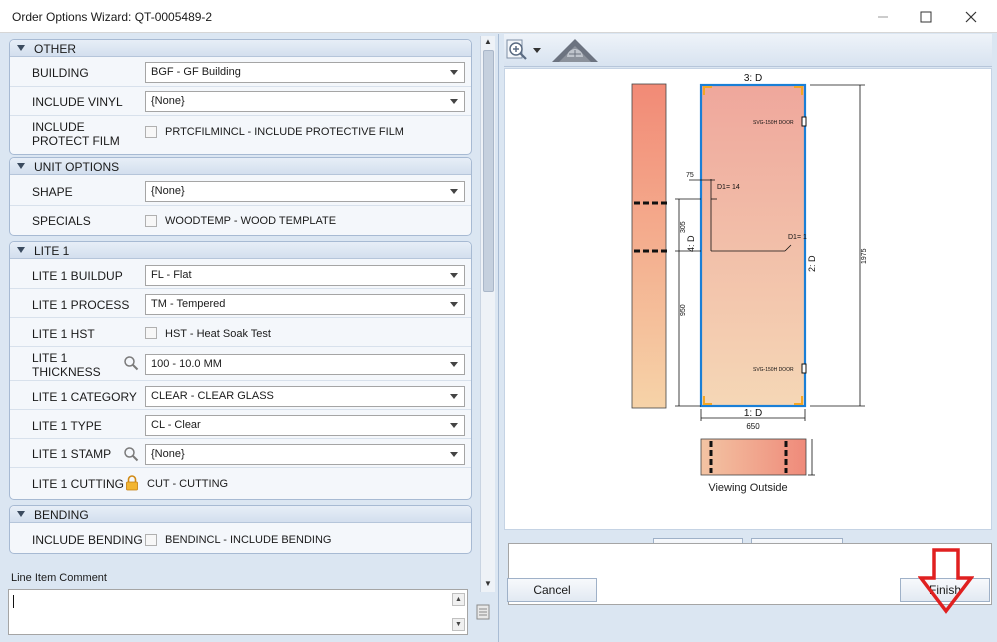 This screenshot has height=642, width=997. Describe the element at coordinates (13, 601) in the screenshot. I see `text-caret` at that location.